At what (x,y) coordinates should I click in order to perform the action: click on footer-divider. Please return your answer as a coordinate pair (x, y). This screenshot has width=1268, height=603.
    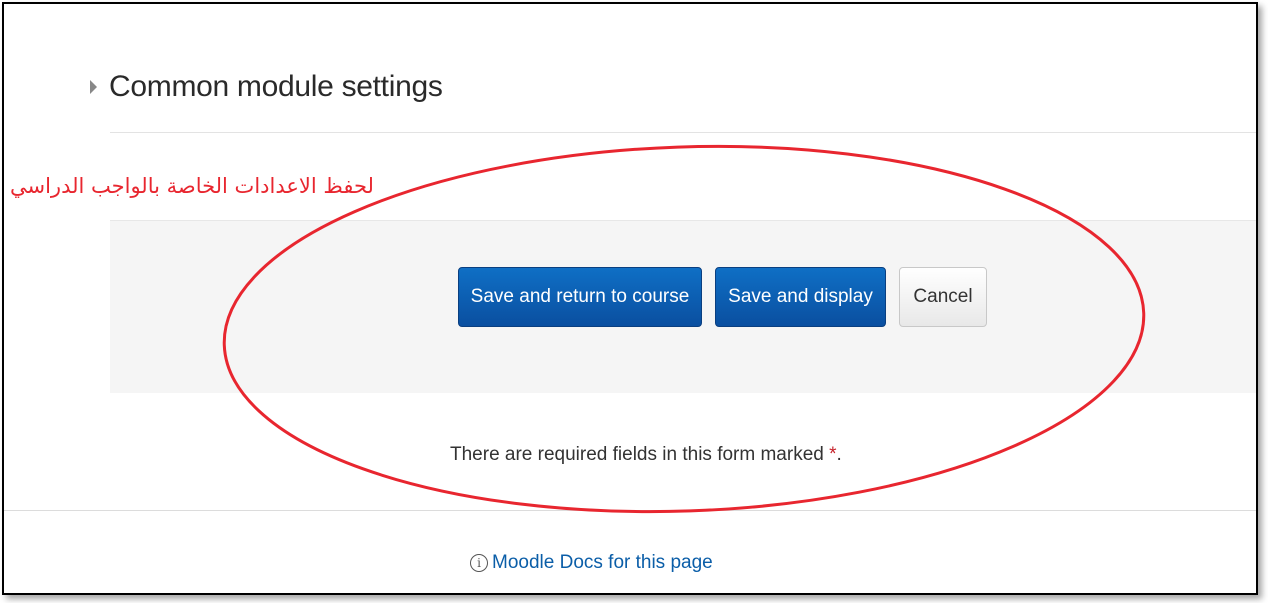
    Looking at the image, I should click on (630, 510).